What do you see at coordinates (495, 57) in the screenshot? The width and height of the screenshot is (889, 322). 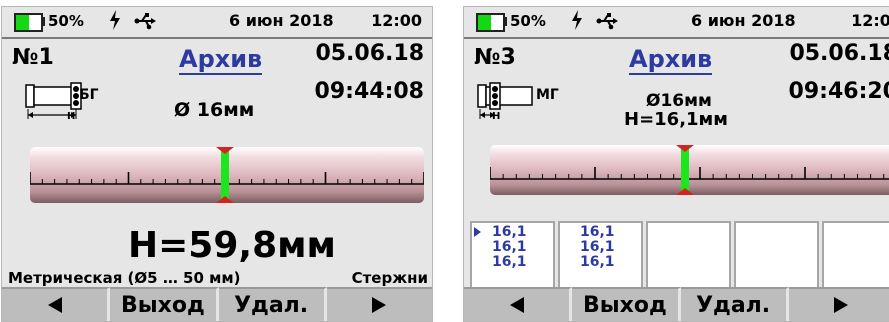 I see `grid-number: №3` at bounding box center [495, 57].